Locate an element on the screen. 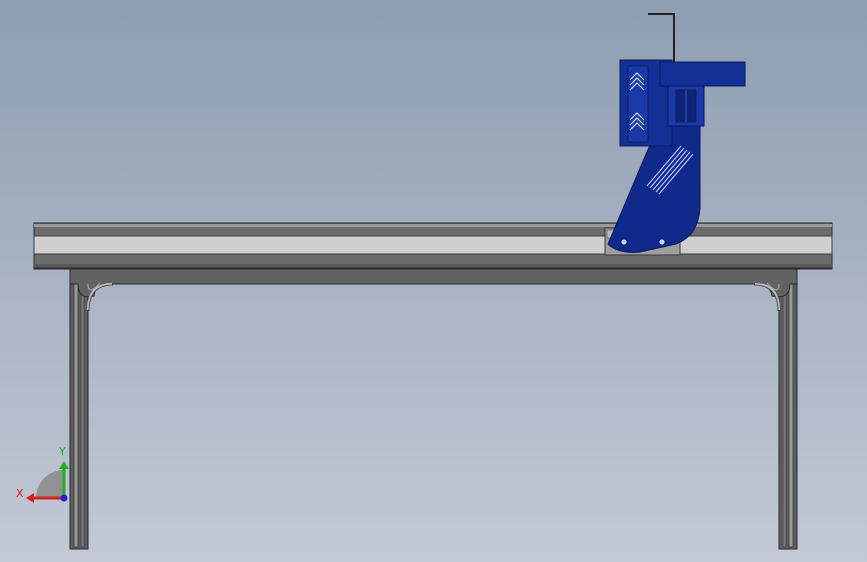 This screenshot has height=562, width=867. mount-hole-left is located at coordinates (624, 242).